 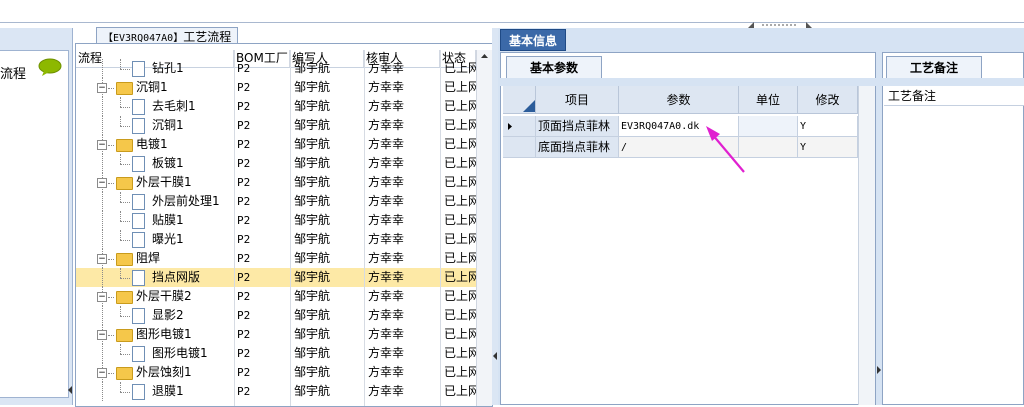 I want to click on workflow-row: 外层前处理1 P2 邹宇航 方幸幸 已上网, so click(x=276, y=201).